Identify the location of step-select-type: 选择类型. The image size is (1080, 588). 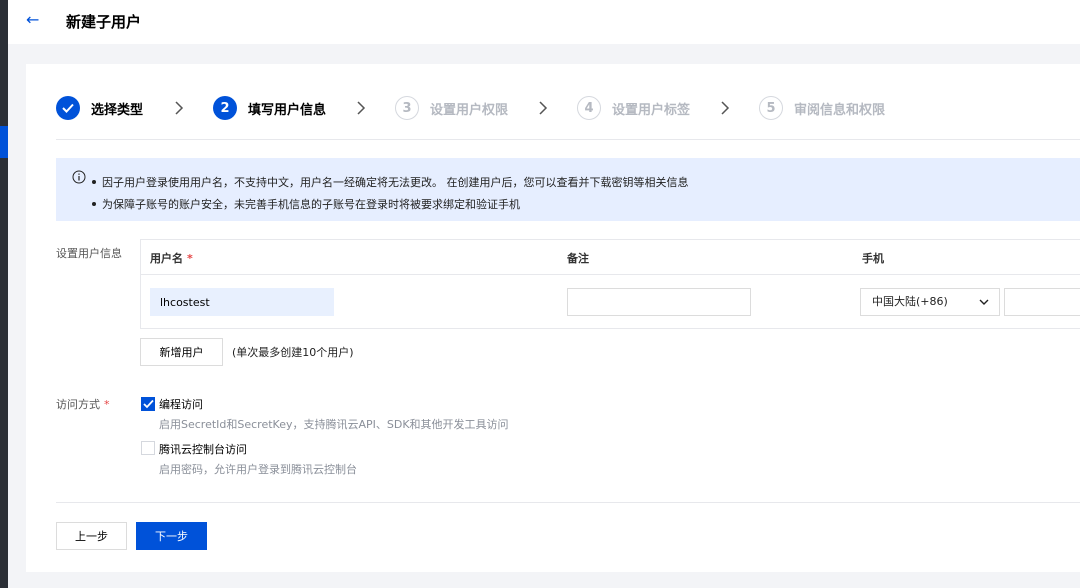
(99, 108).